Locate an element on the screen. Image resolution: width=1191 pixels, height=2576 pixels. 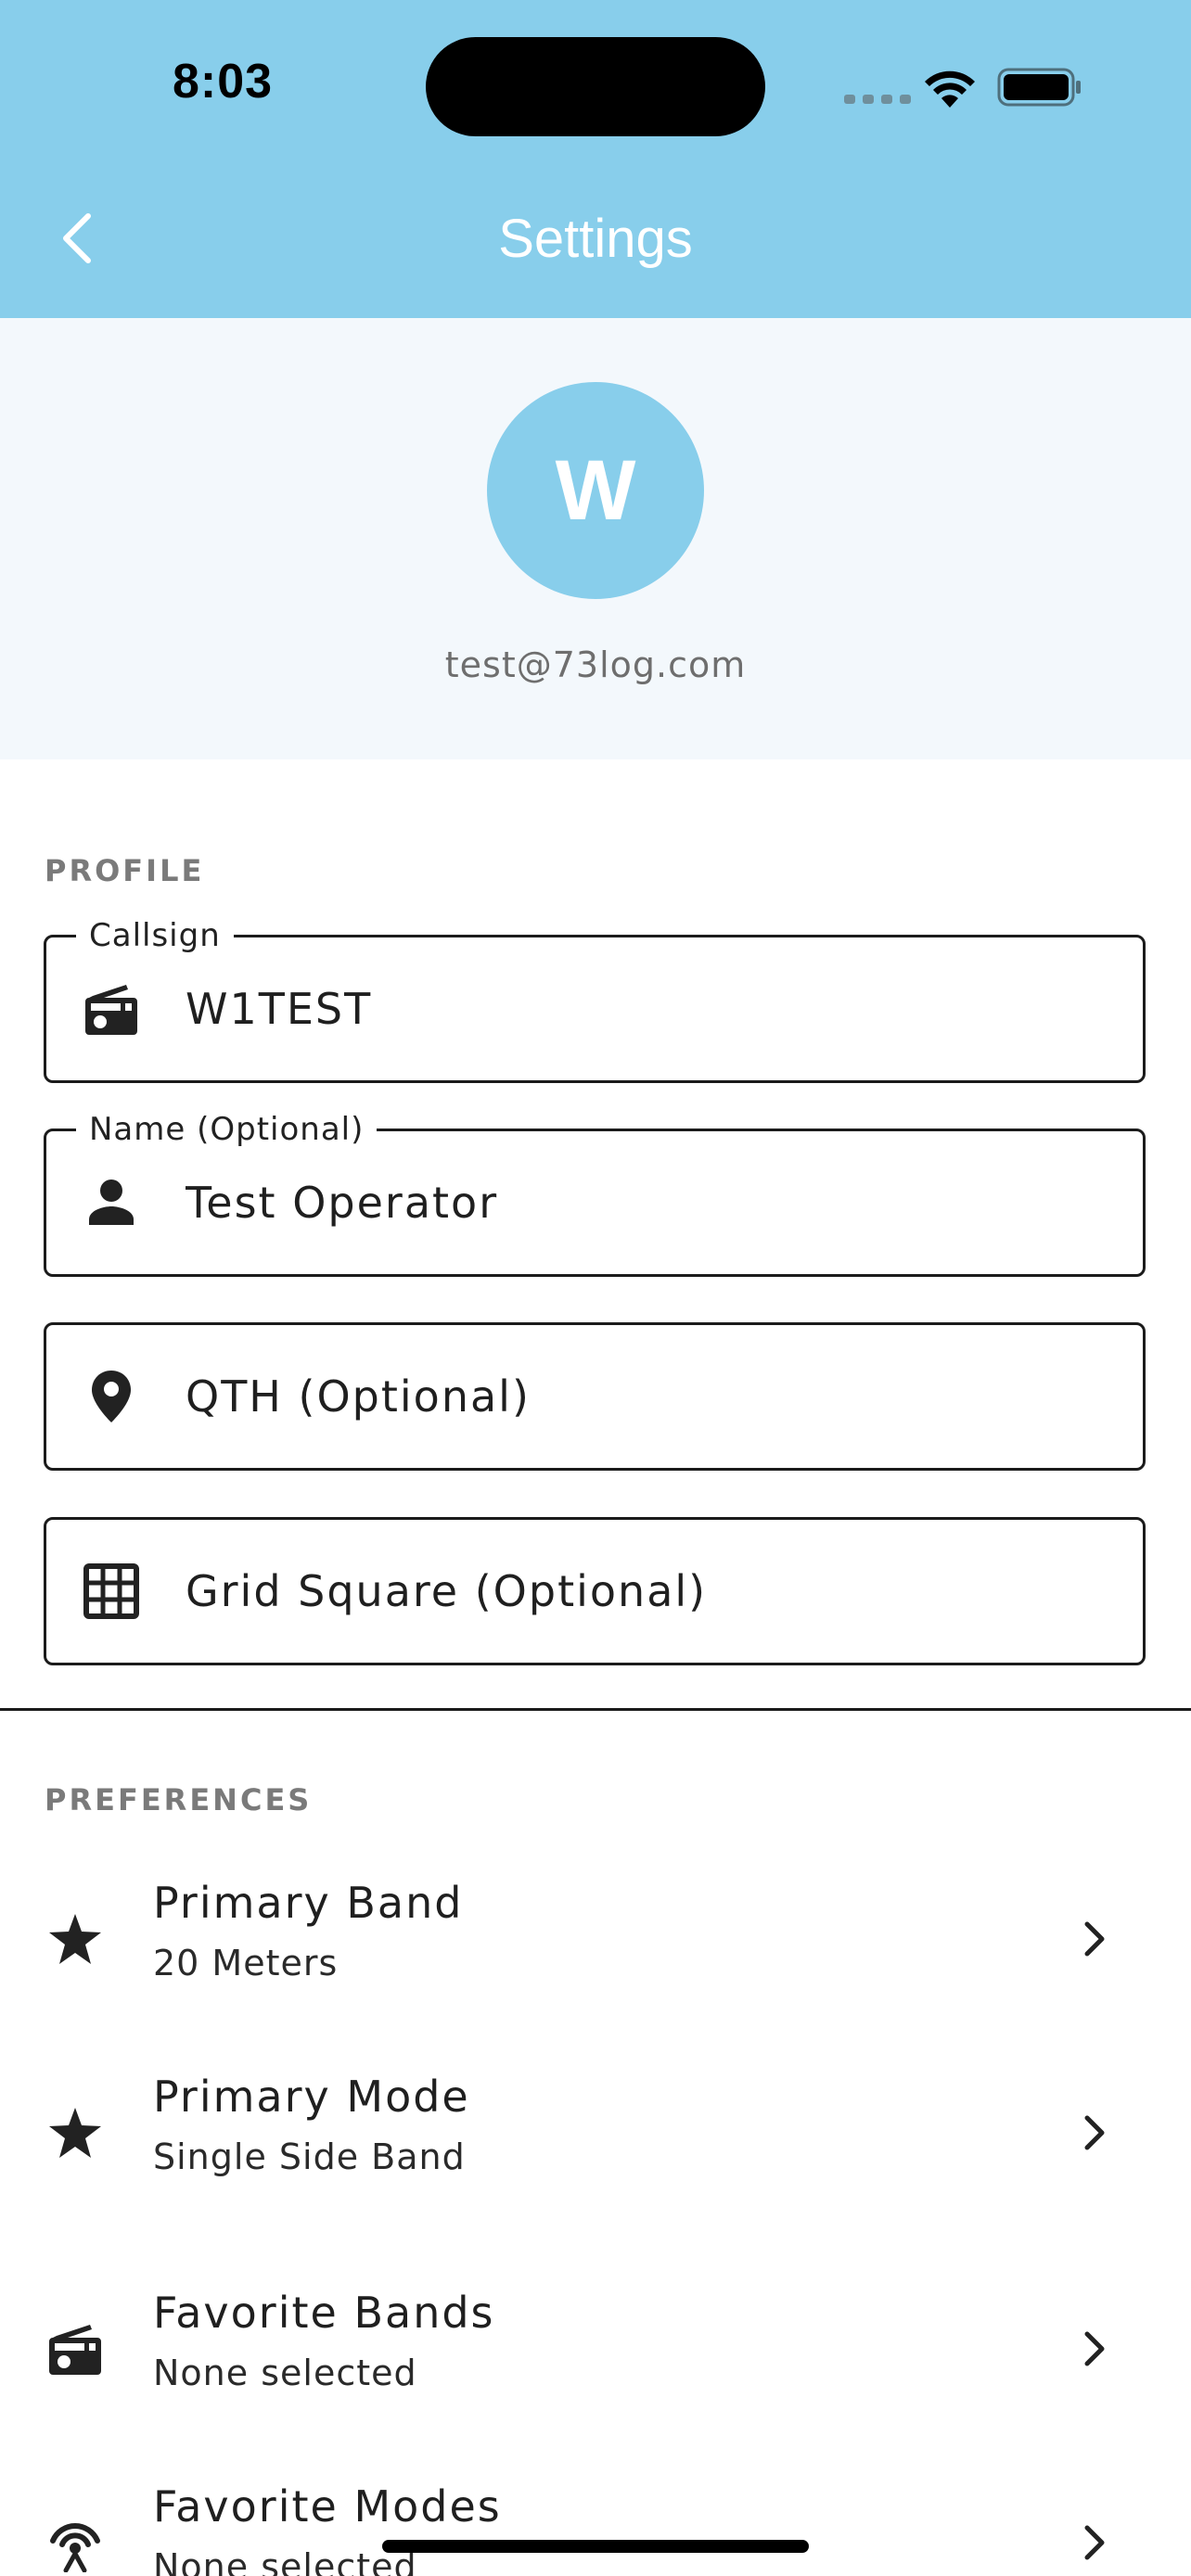
favorite-modes-value: None selected is located at coordinates (285, 2561).